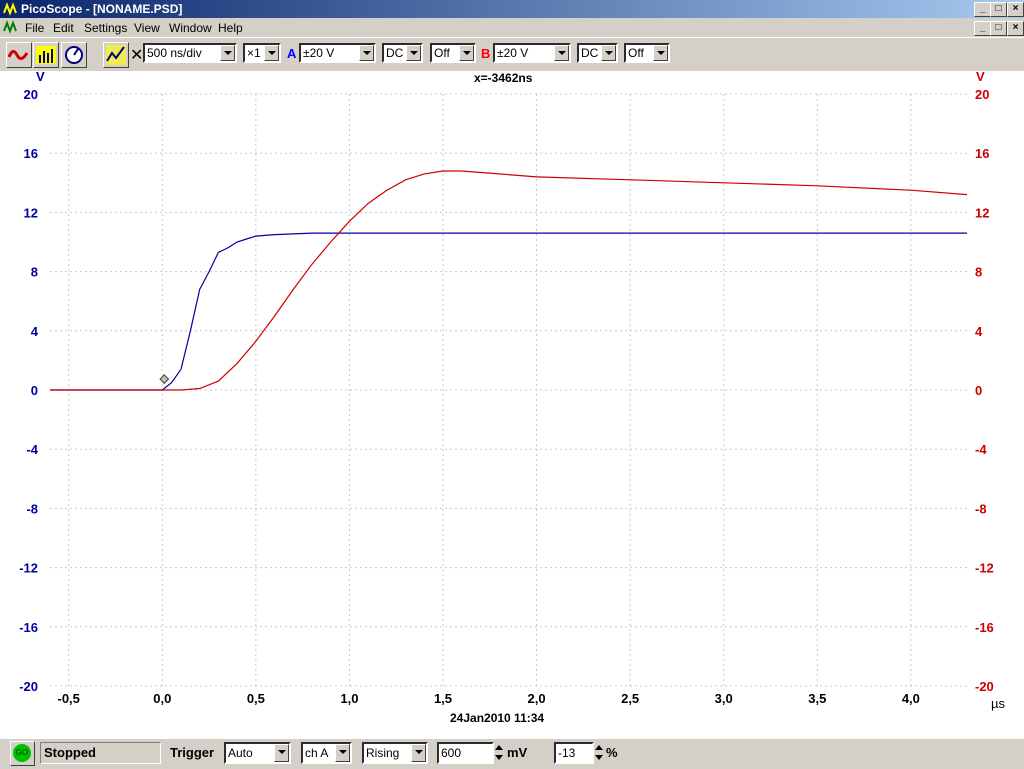 The image size is (1024, 769). Describe the element at coordinates (190, 28) in the screenshot. I see `menu-window: Window` at that location.